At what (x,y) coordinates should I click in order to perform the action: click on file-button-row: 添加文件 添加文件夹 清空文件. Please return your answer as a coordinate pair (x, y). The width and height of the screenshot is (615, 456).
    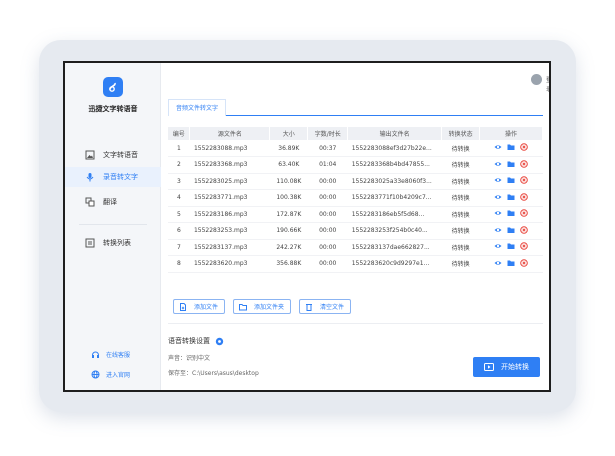
    Looking at the image, I should click on (262, 306).